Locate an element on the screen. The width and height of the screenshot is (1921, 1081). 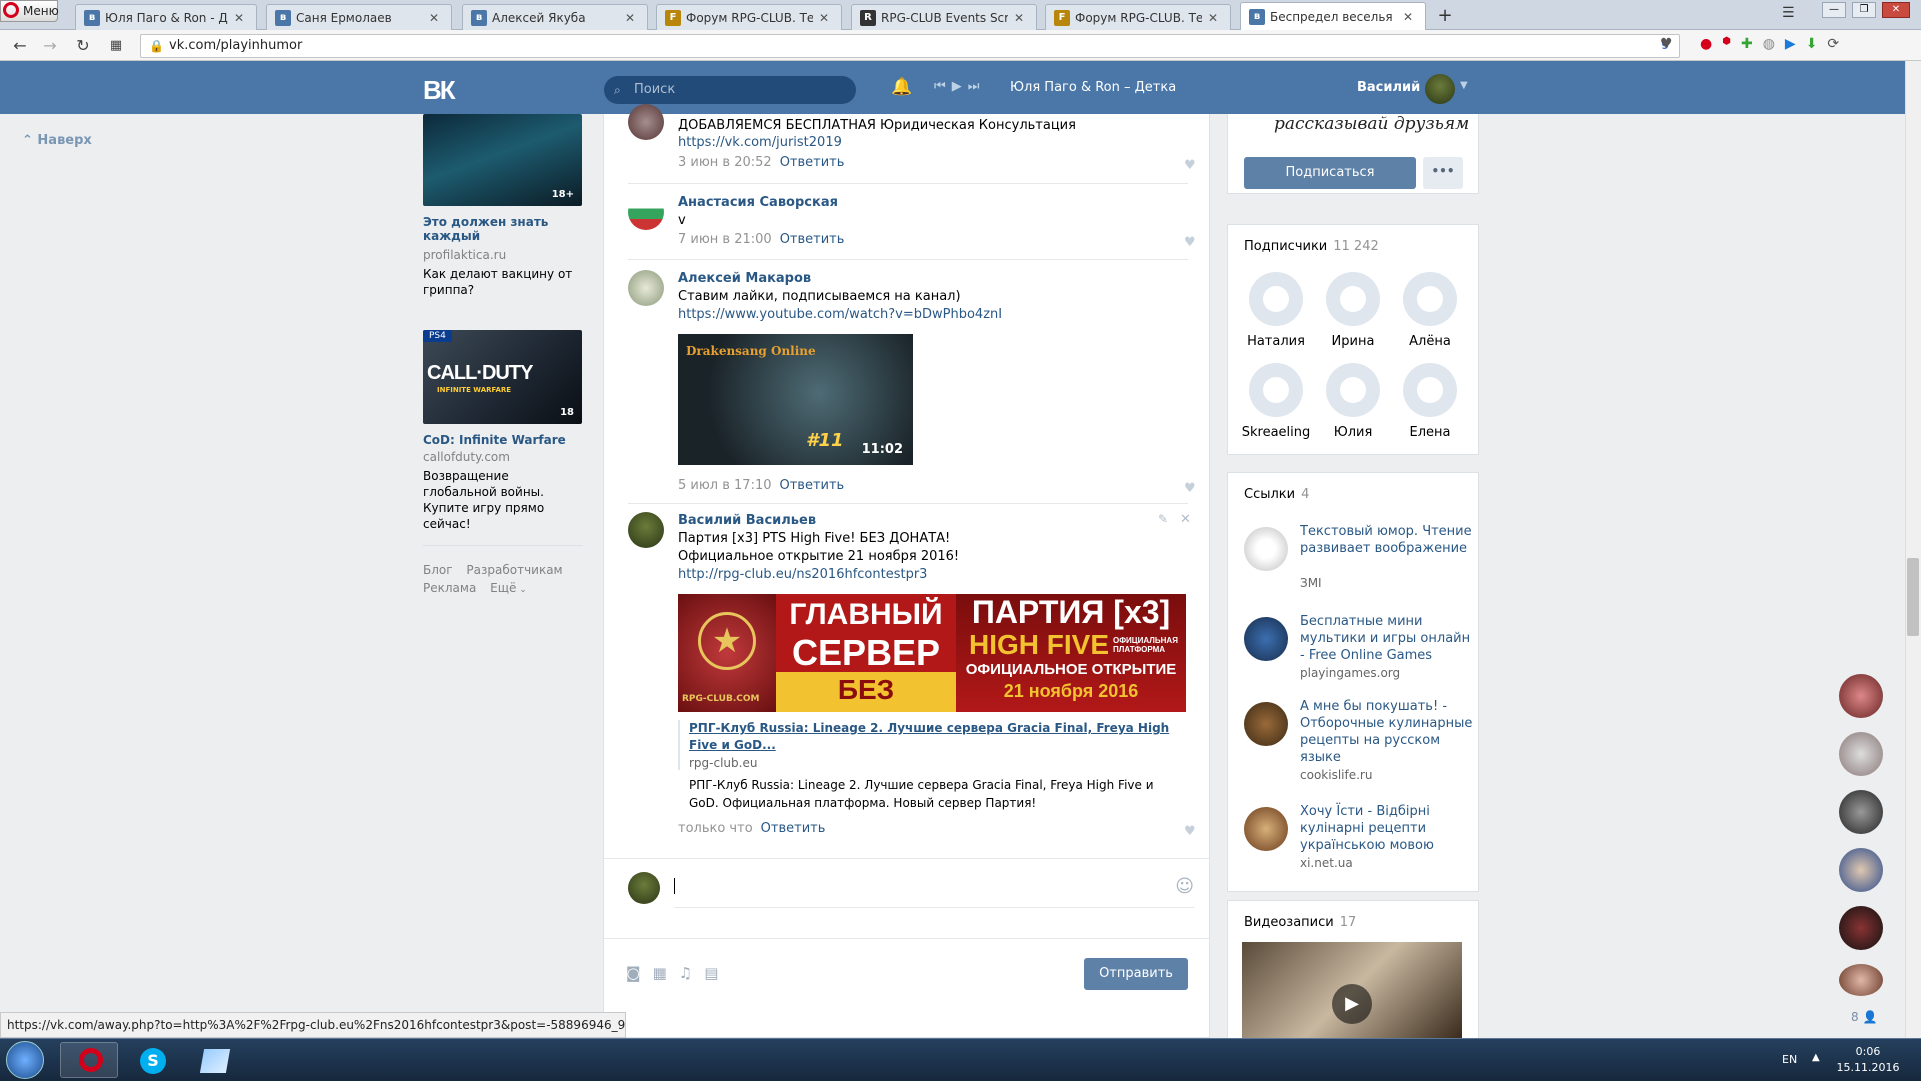
footer-blog-link: Блог is located at coordinates (438, 570).